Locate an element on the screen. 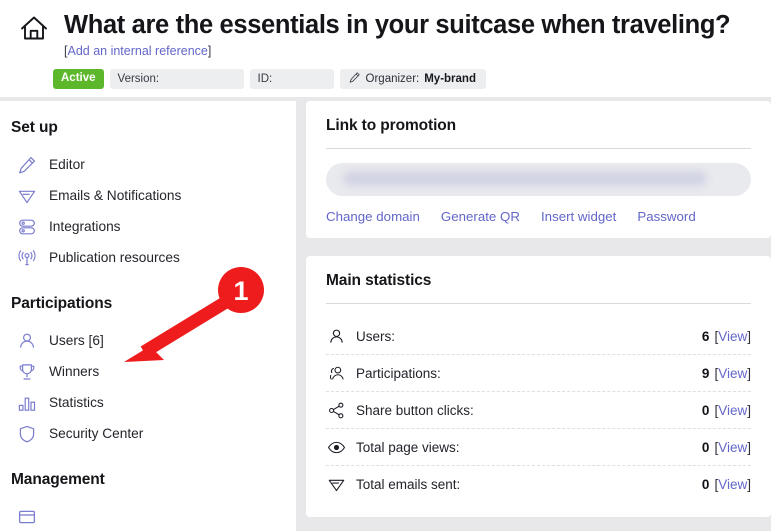  version-field: Version: is located at coordinates (176, 79).